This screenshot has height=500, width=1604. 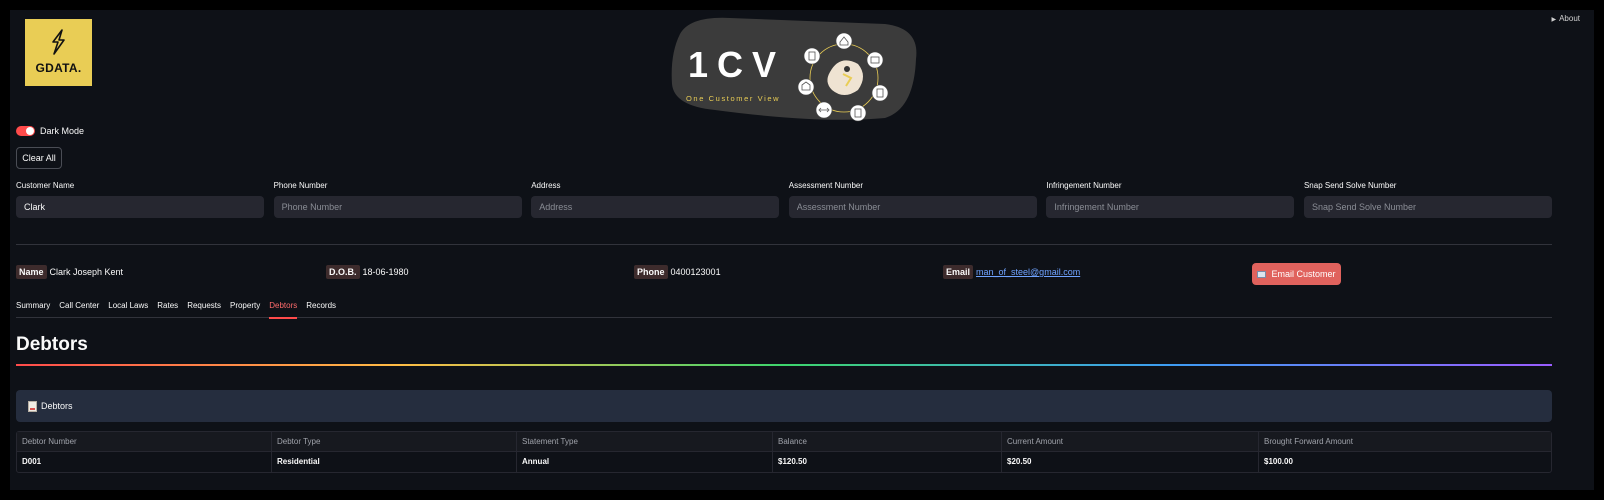 What do you see at coordinates (844, 41) in the screenshot?
I see `home-icon` at bounding box center [844, 41].